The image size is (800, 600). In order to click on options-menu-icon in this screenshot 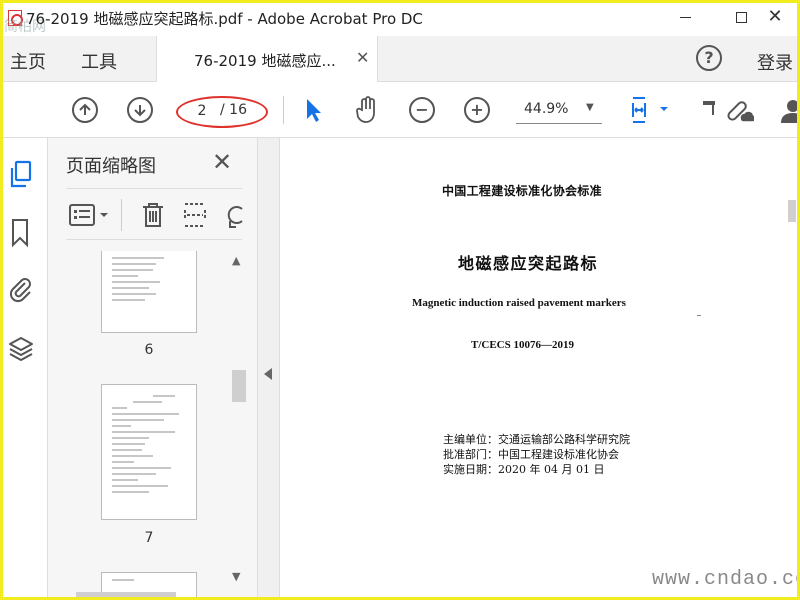, I will do `click(88, 215)`.